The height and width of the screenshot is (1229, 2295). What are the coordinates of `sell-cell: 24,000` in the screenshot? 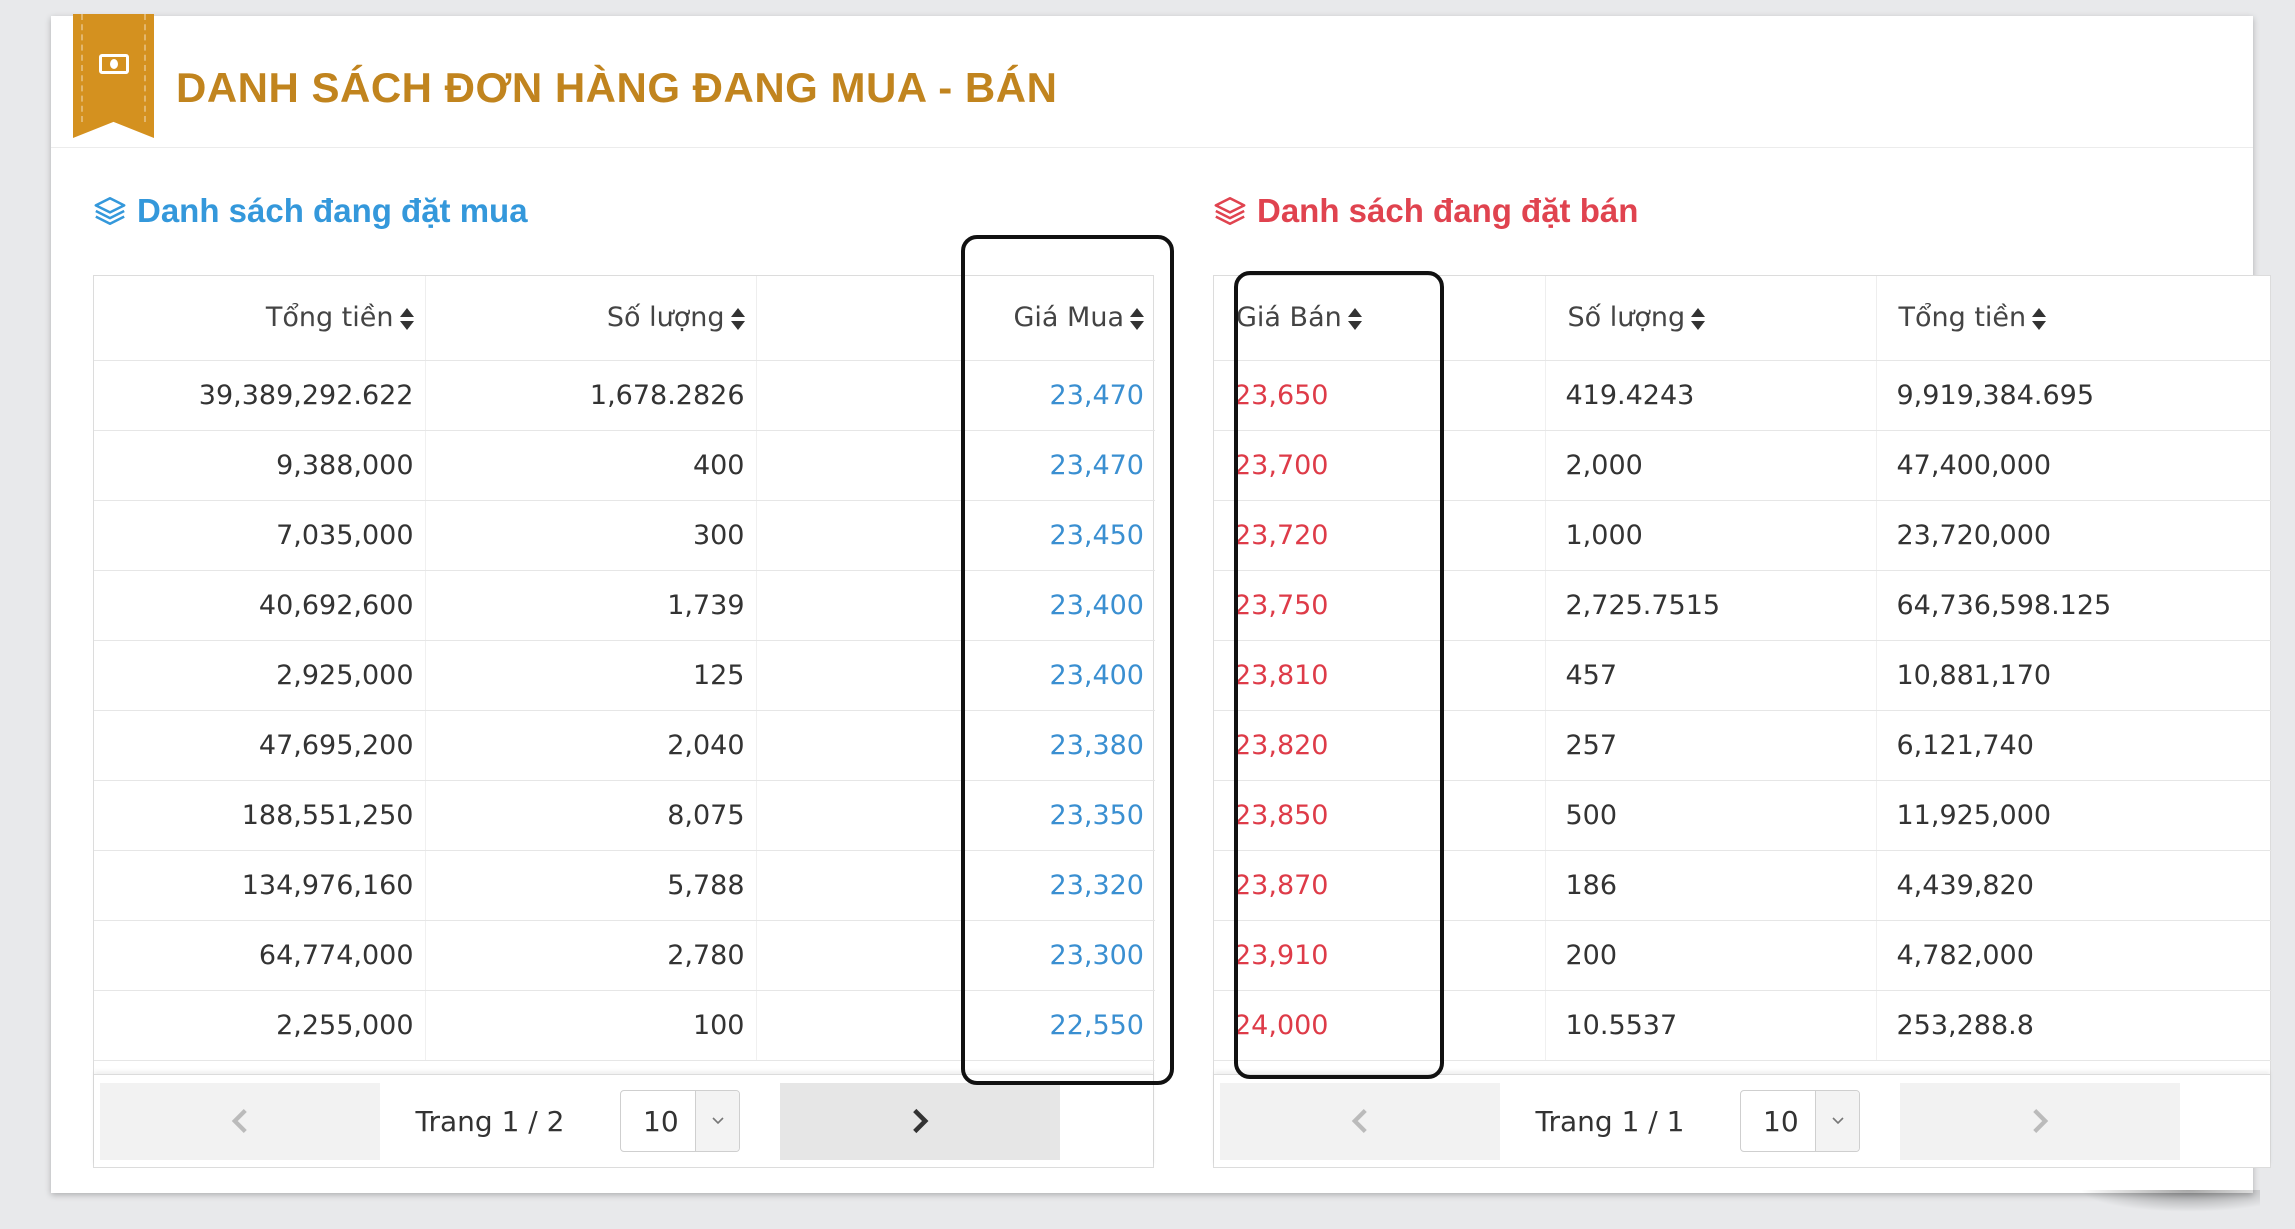 It's located at (1380, 1025).